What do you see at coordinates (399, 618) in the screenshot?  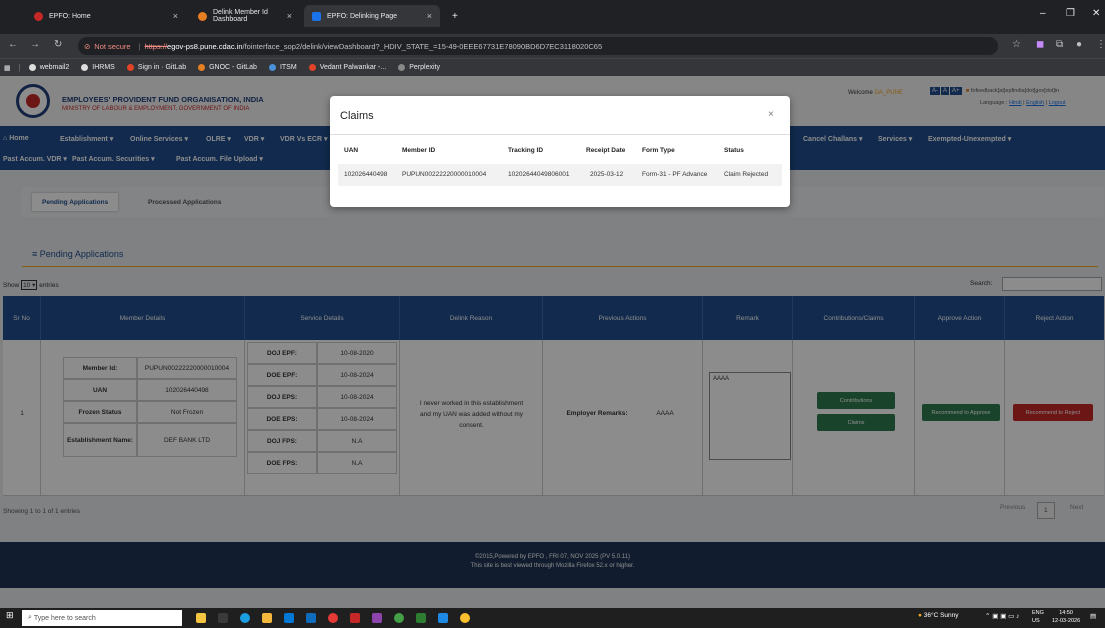 I see `greenshot-icon` at bounding box center [399, 618].